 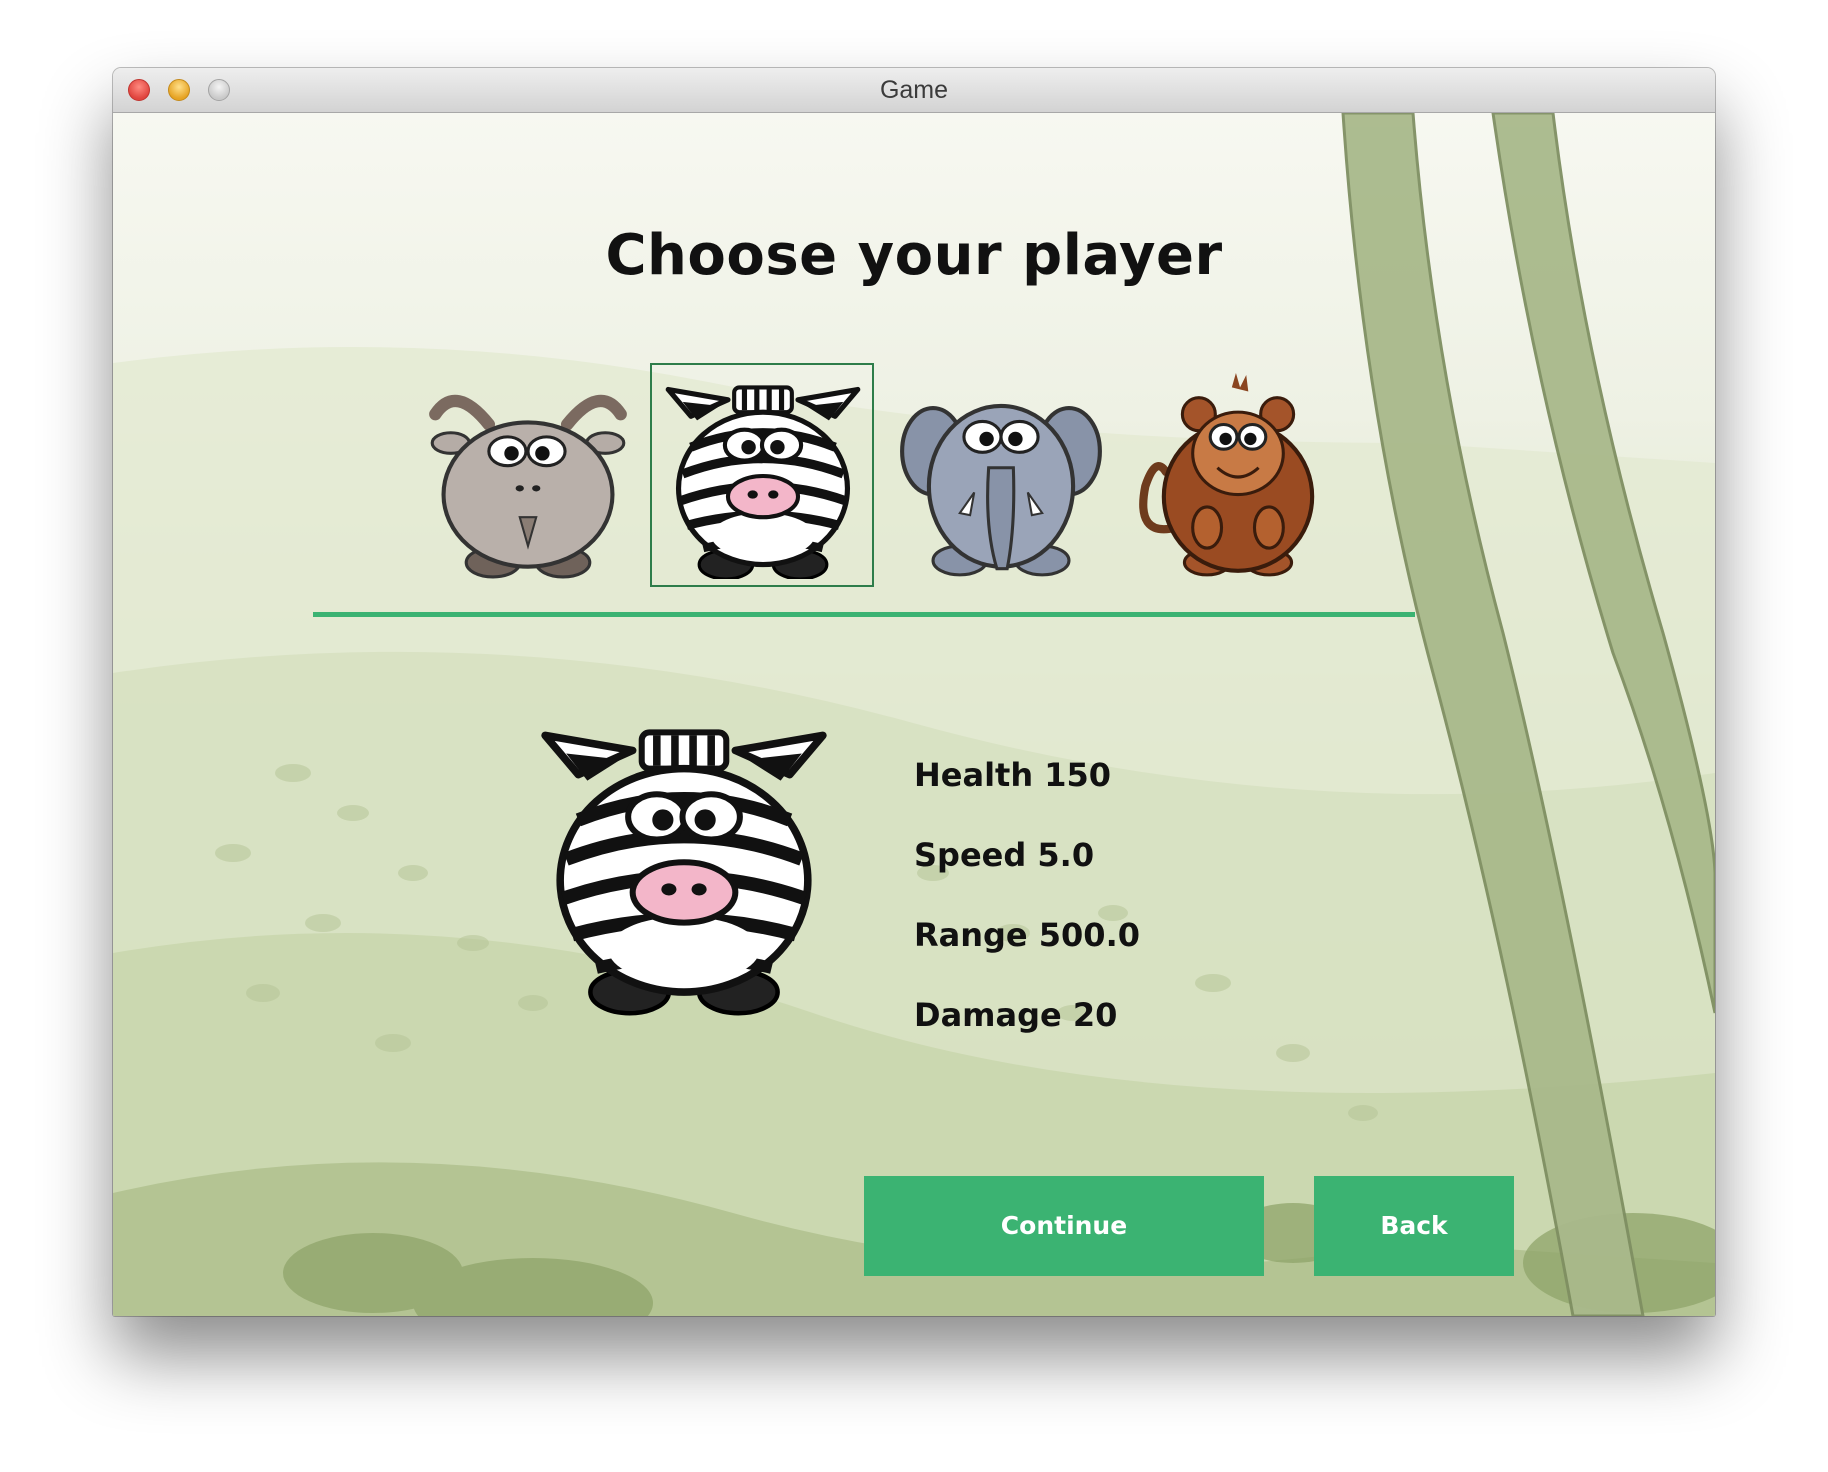 I want to click on zebra-icon, so click(x=763, y=476).